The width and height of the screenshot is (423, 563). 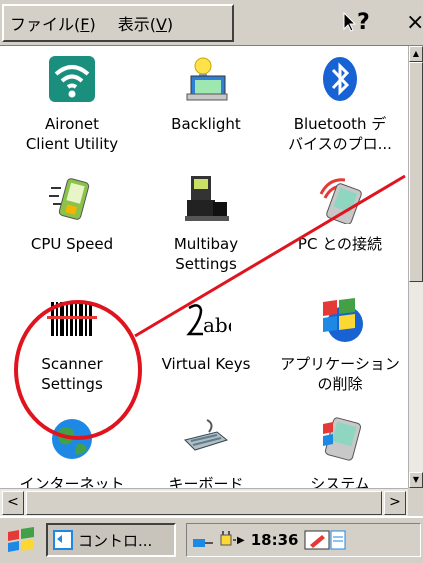 I want to click on virtual-keys-label: Virtual Keys, so click(x=206, y=364).